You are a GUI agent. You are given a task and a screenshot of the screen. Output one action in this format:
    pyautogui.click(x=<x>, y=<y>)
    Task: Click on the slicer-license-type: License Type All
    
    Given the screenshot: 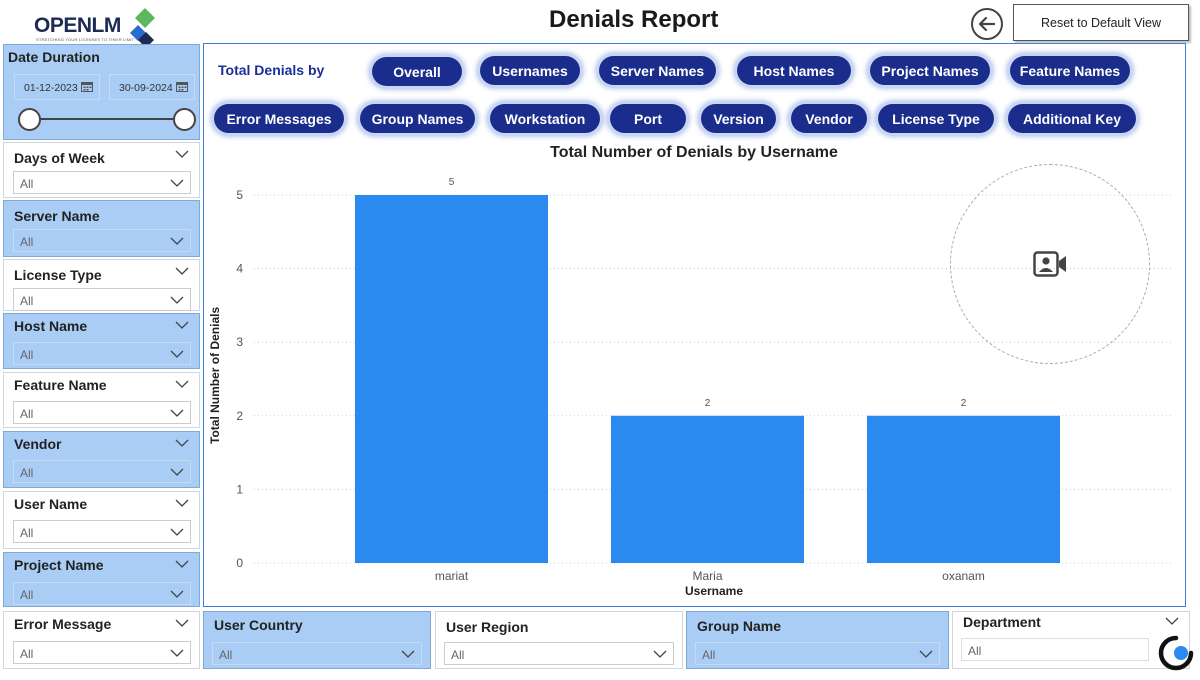 What is the action you would take?
    pyautogui.click(x=101, y=285)
    